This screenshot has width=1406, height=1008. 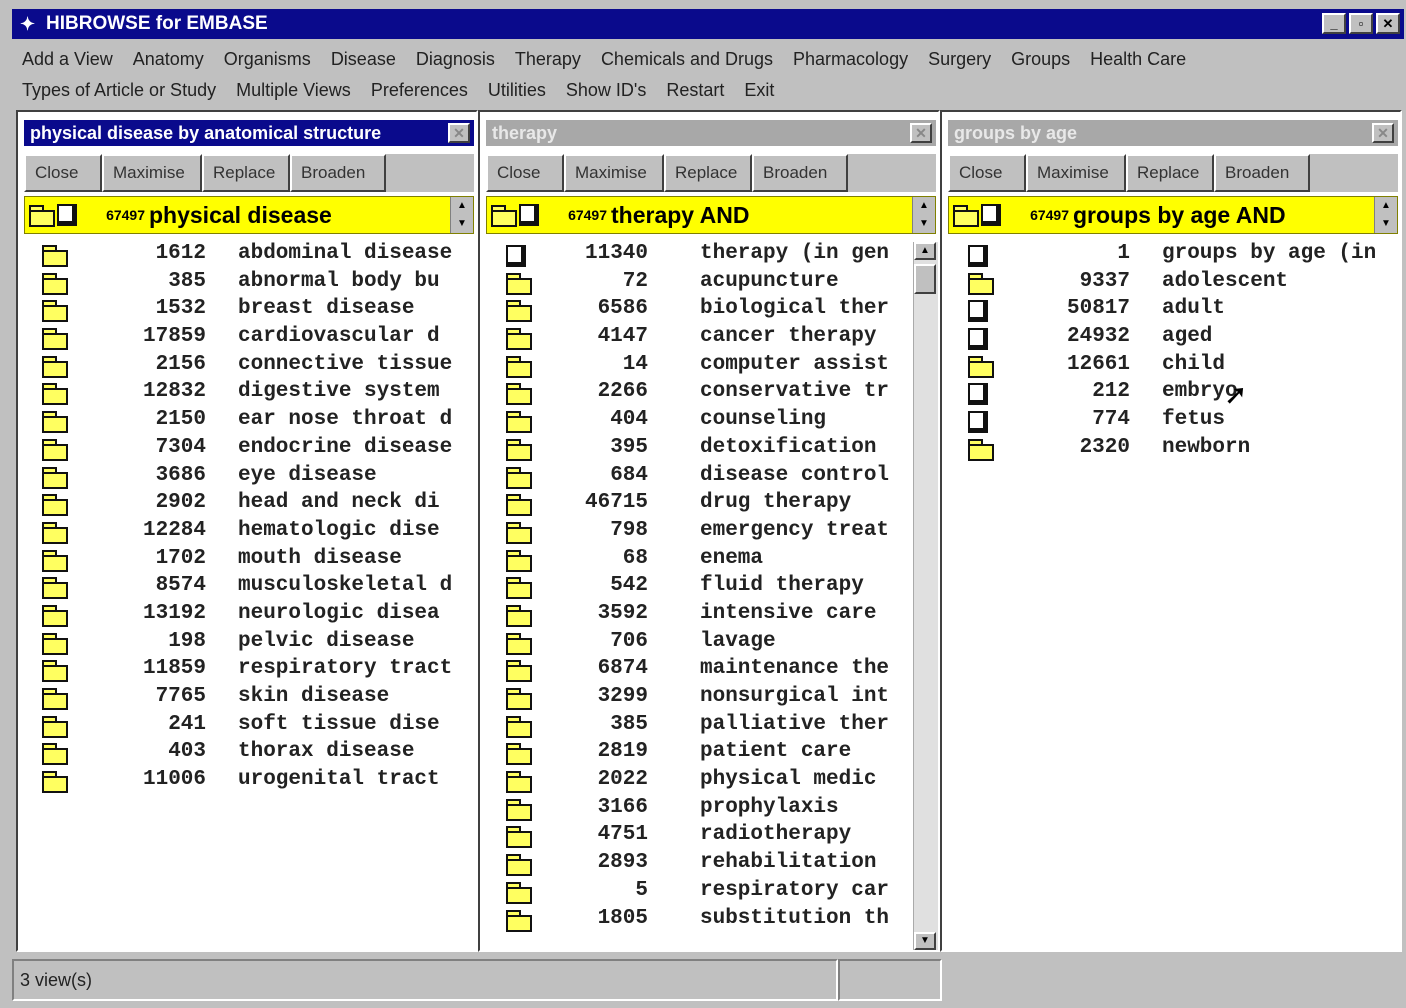 What do you see at coordinates (606, 90) in the screenshot?
I see `menu-show-ids: Show ID's` at bounding box center [606, 90].